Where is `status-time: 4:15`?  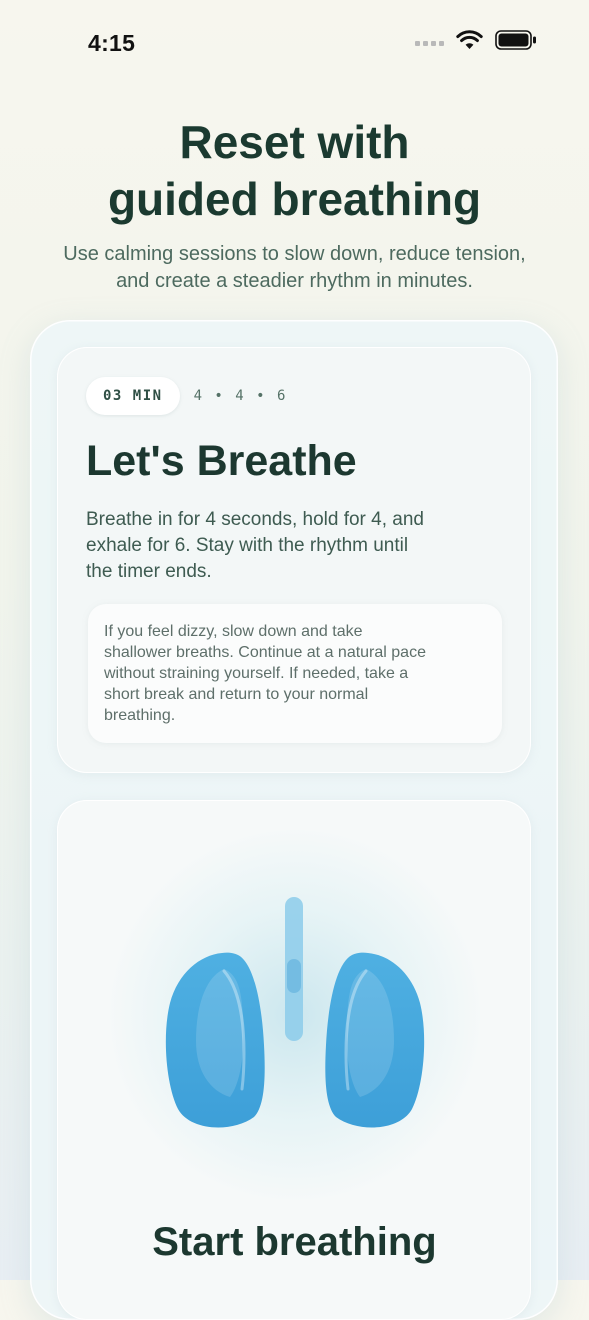 status-time: 4:15 is located at coordinates (112, 43).